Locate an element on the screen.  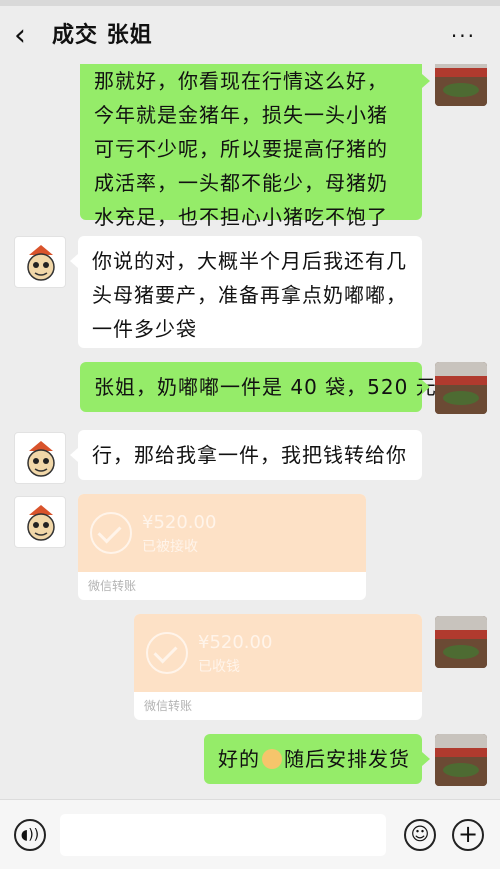
plus-icon: + is located at coordinates (468, 835).